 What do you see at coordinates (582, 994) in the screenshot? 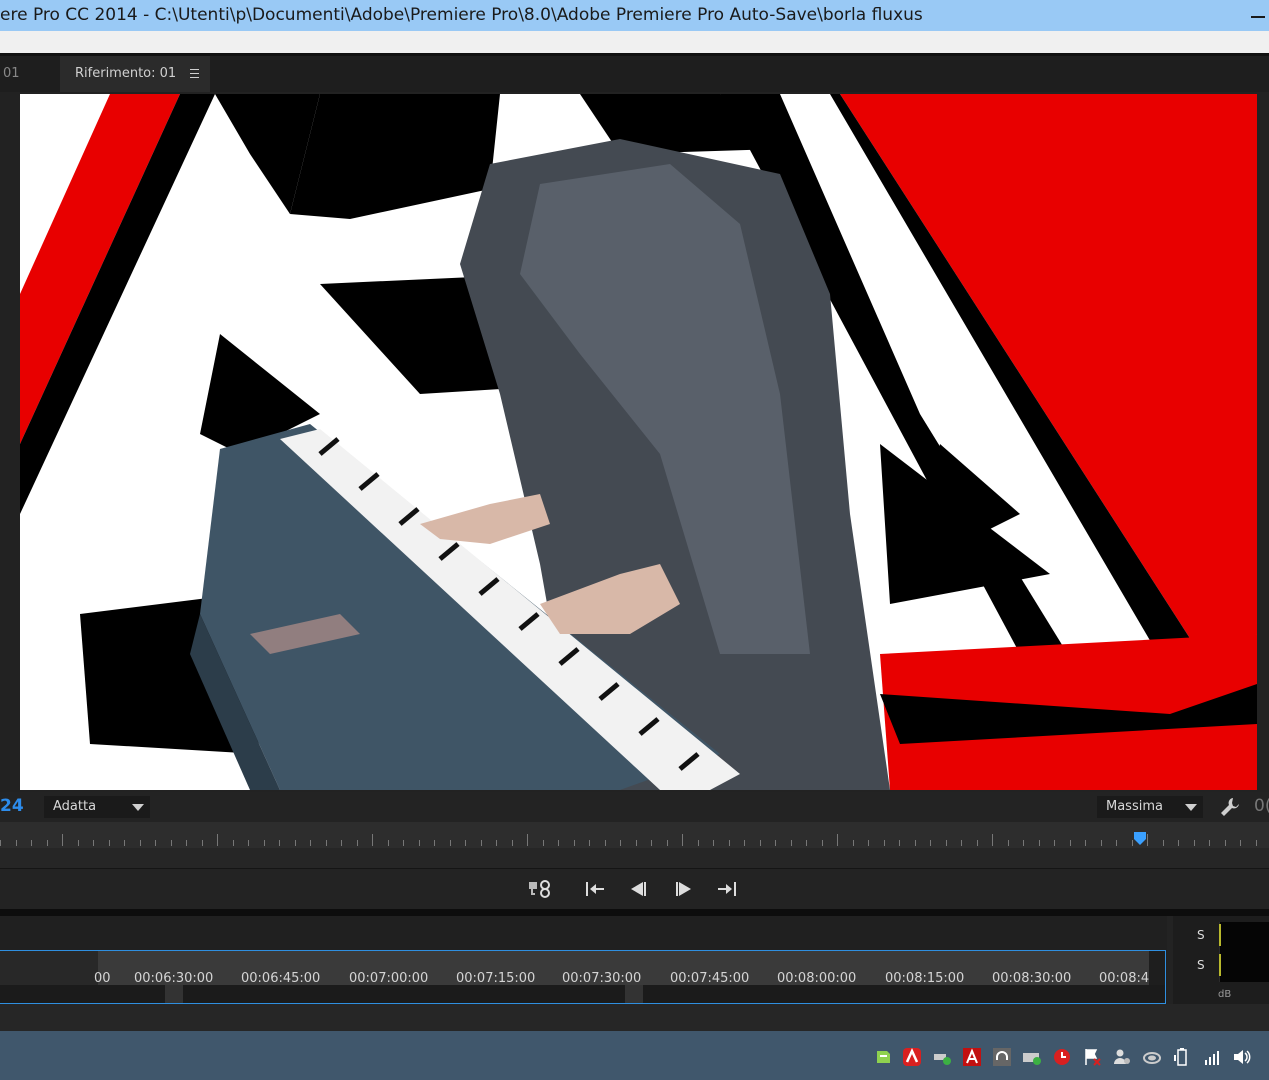
I see `timeline-scrollbar` at bounding box center [582, 994].